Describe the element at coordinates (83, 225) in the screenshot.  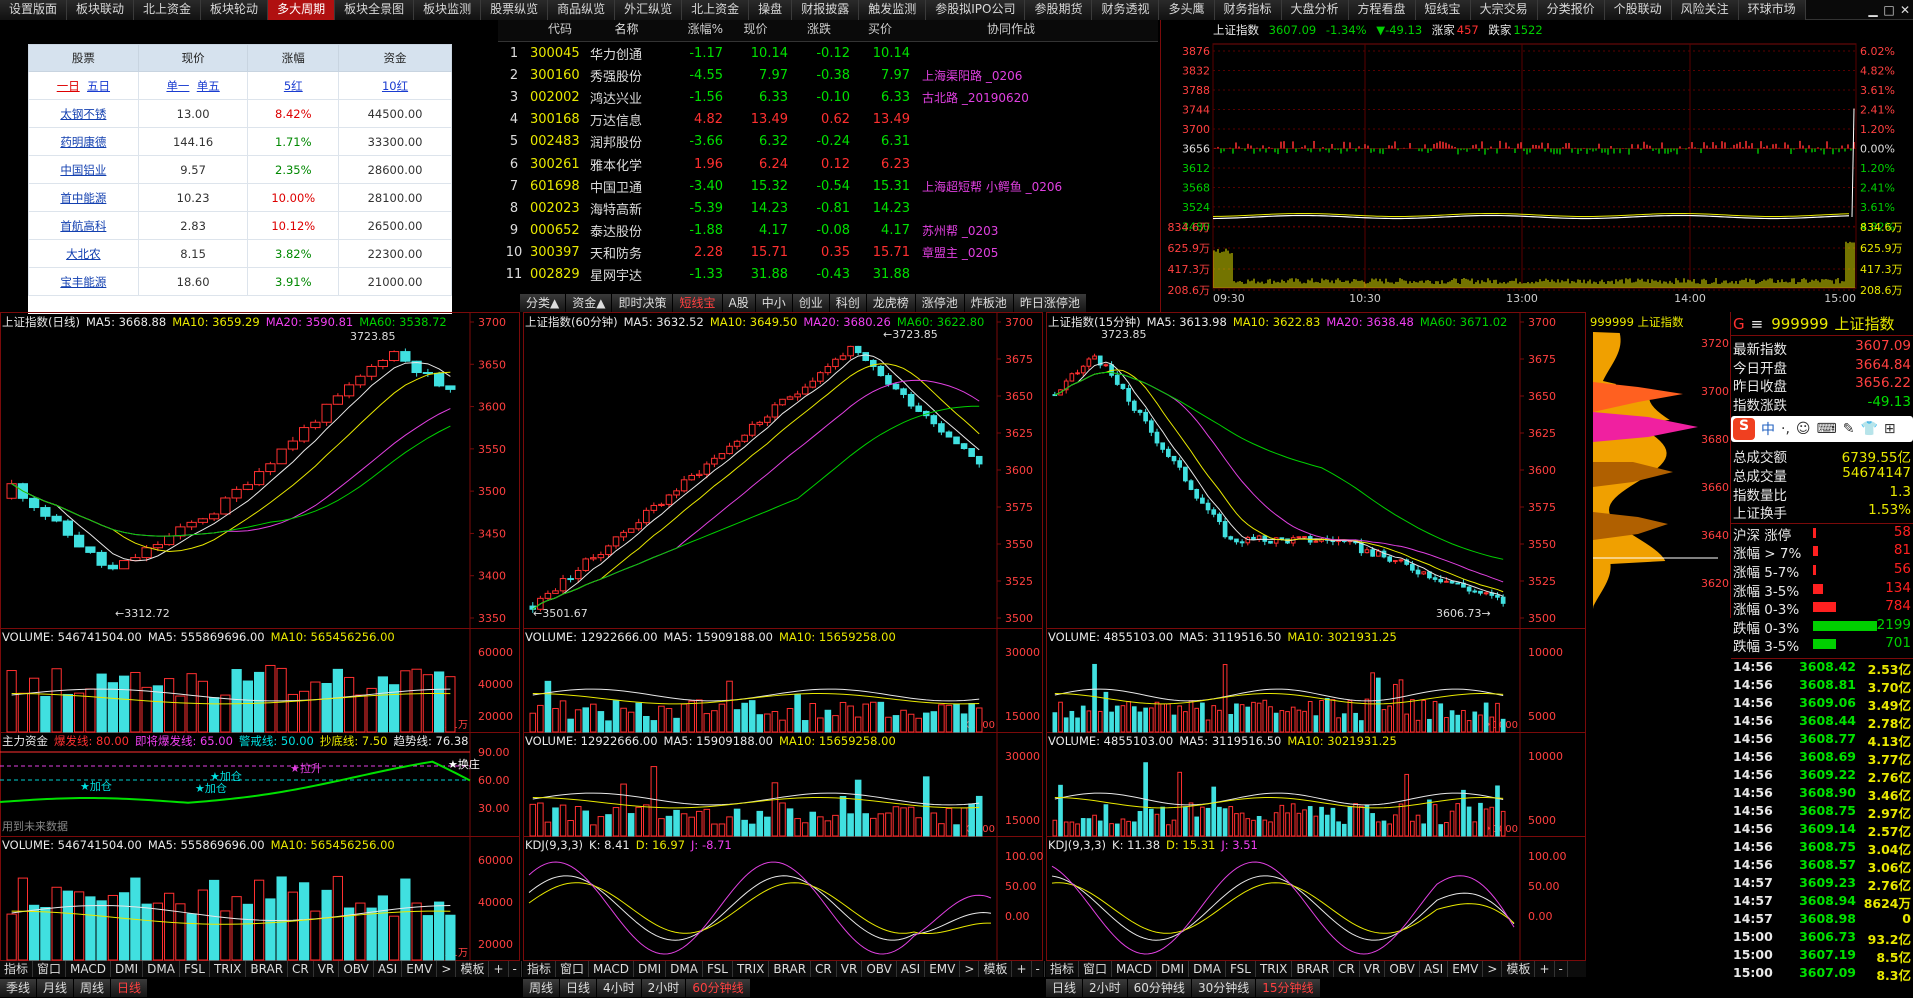
I see `rank-stock-name: 首航高科` at that location.